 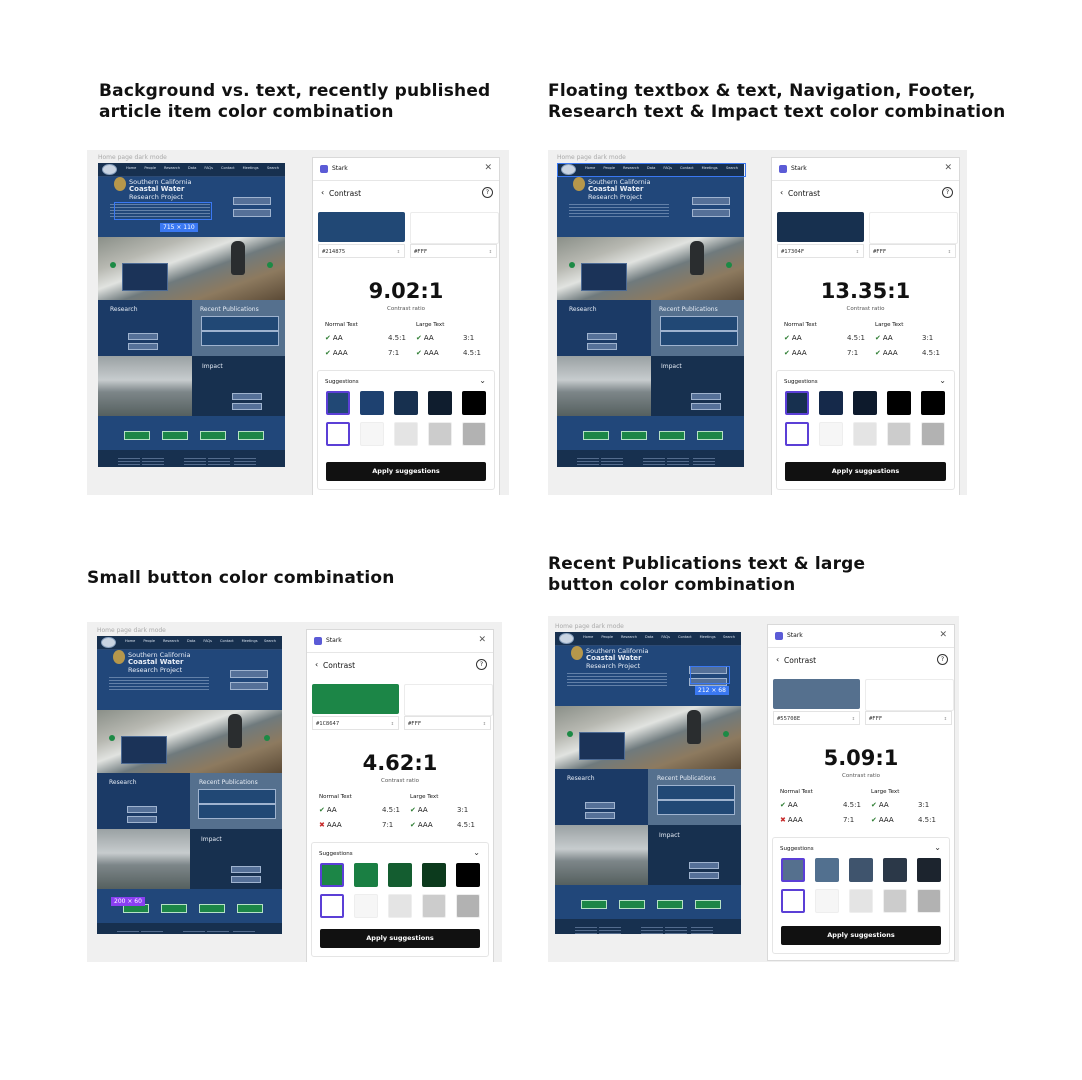 What do you see at coordinates (131, 168) in the screenshot?
I see `nav-item: Home` at bounding box center [131, 168].